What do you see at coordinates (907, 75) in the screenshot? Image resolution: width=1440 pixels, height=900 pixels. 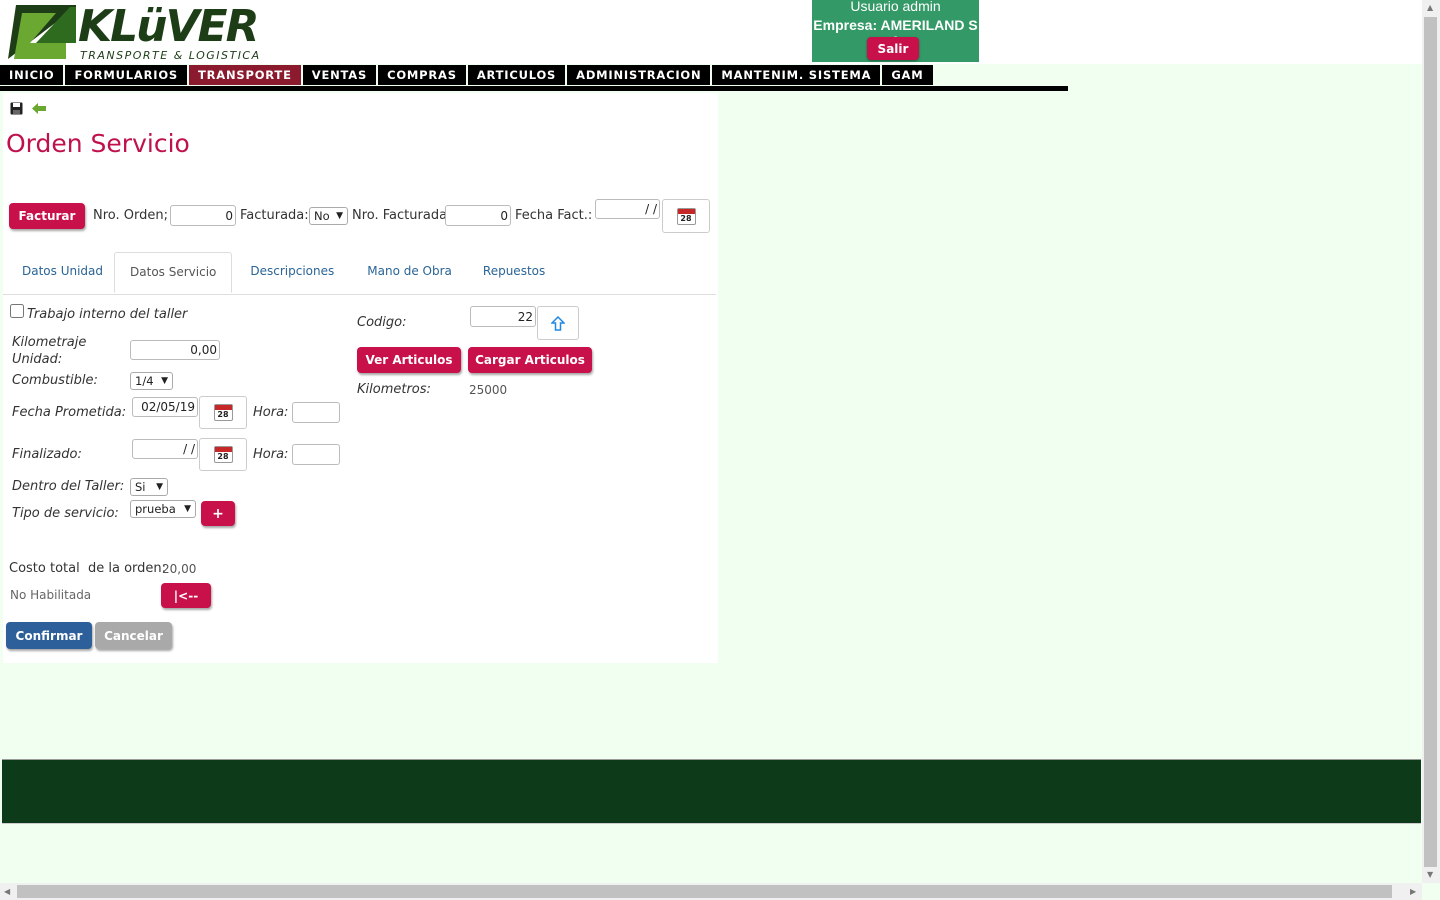 I see `nav-item-gam: GAM` at bounding box center [907, 75].